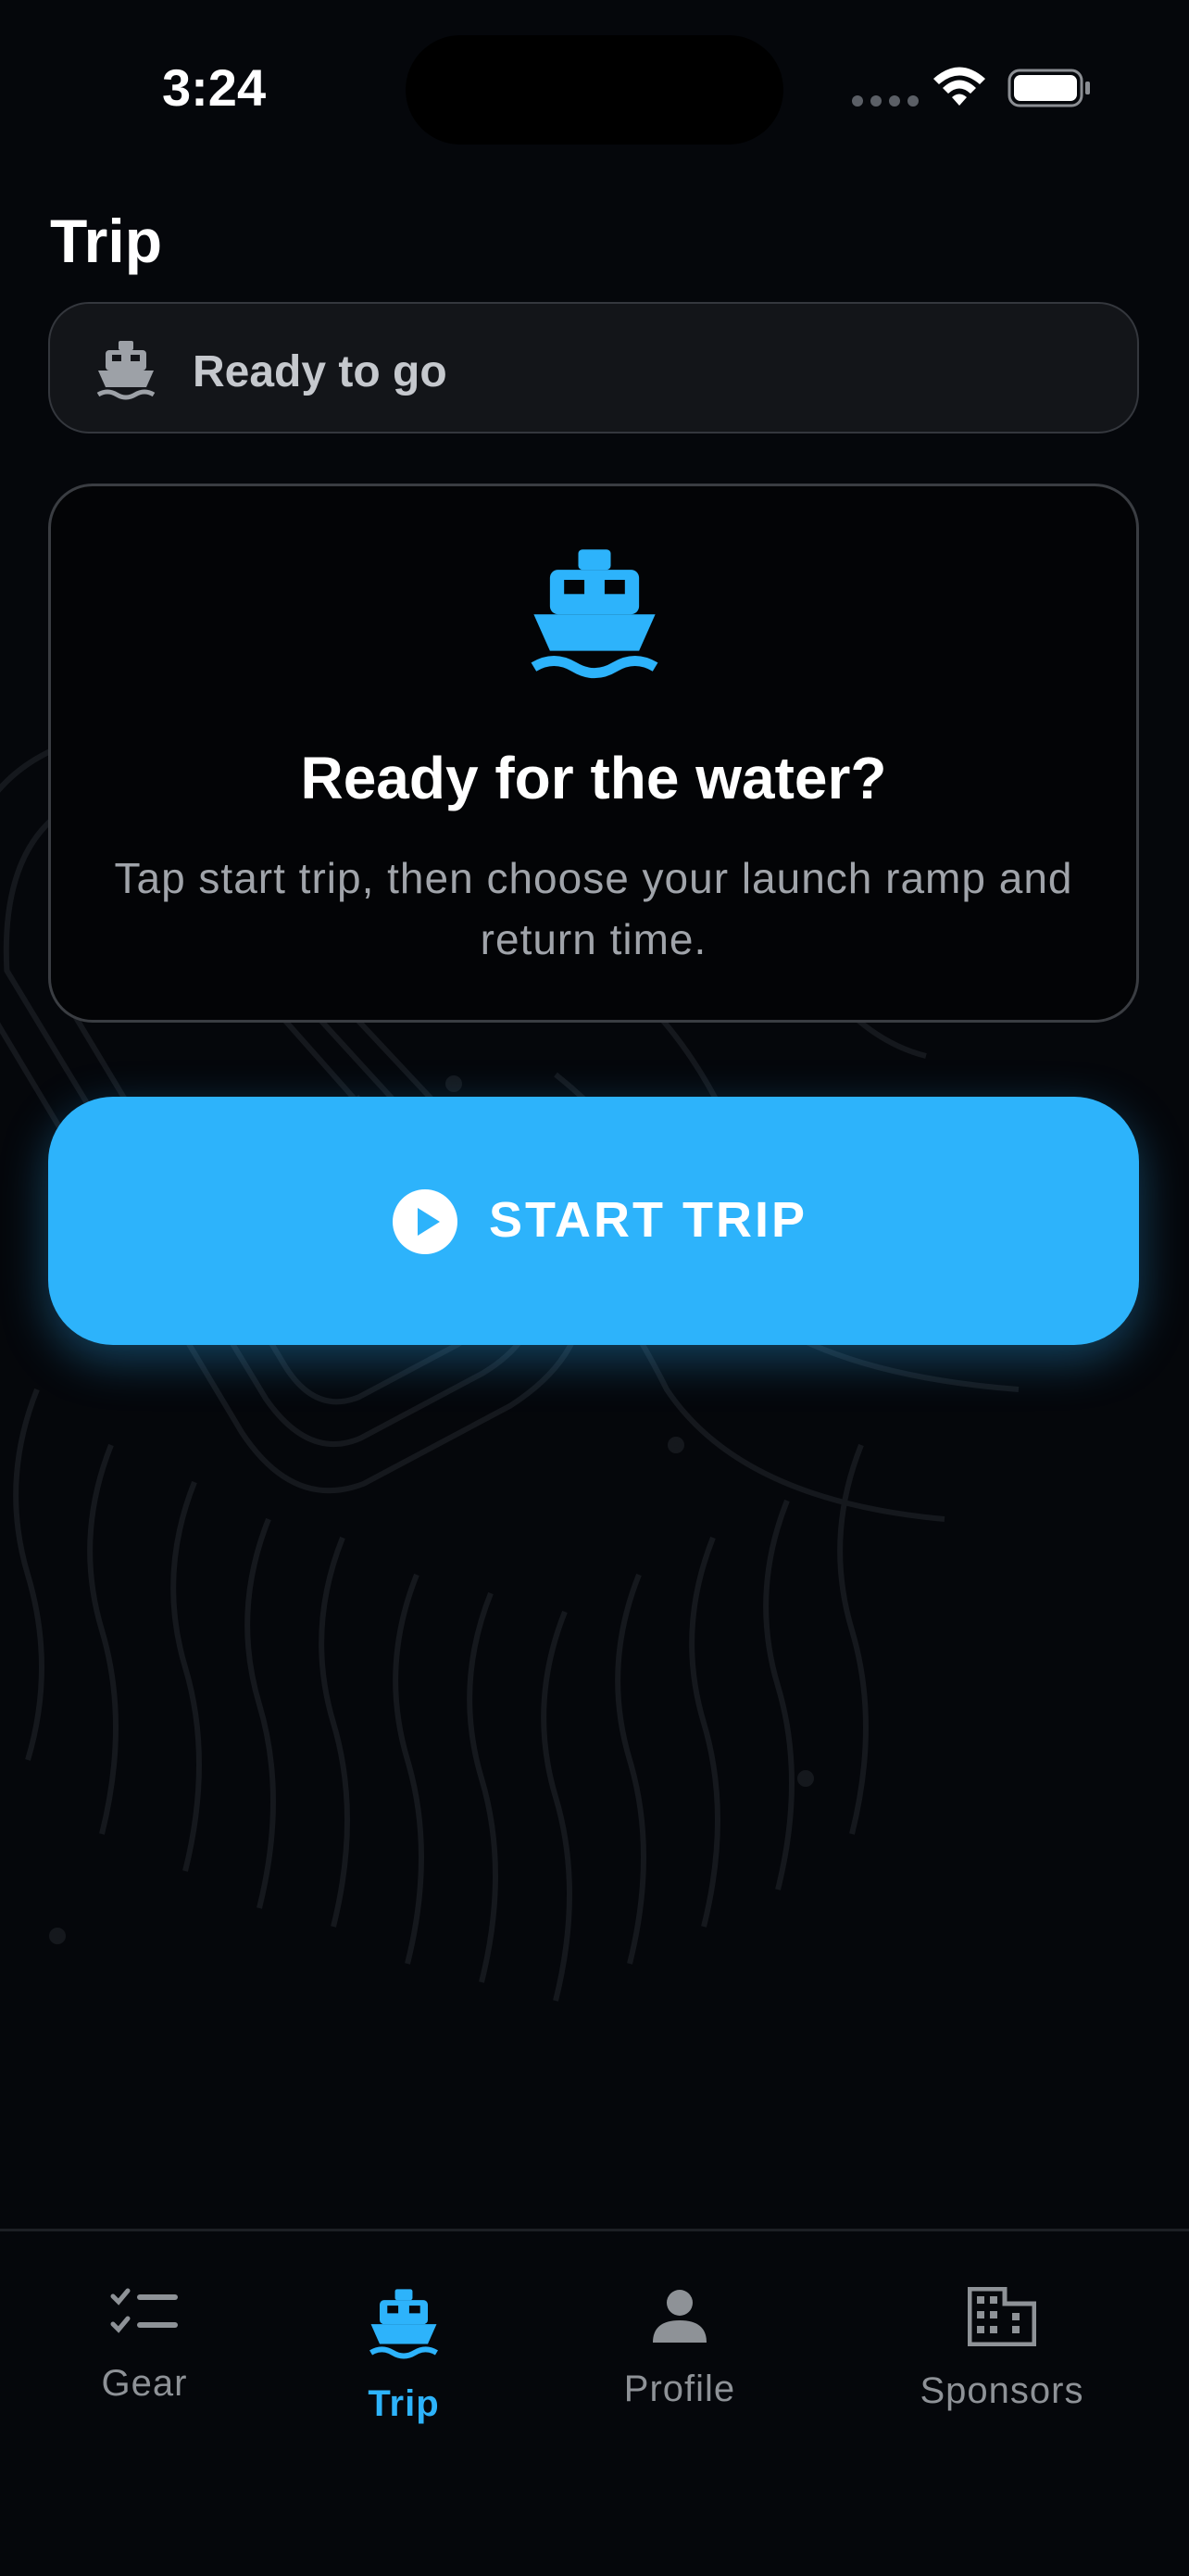 The height and width of the screenshot is (2576, 1189). Describe the element at coordinates (1049, 88) in the screenshot. I see `battery-icon` at that location.